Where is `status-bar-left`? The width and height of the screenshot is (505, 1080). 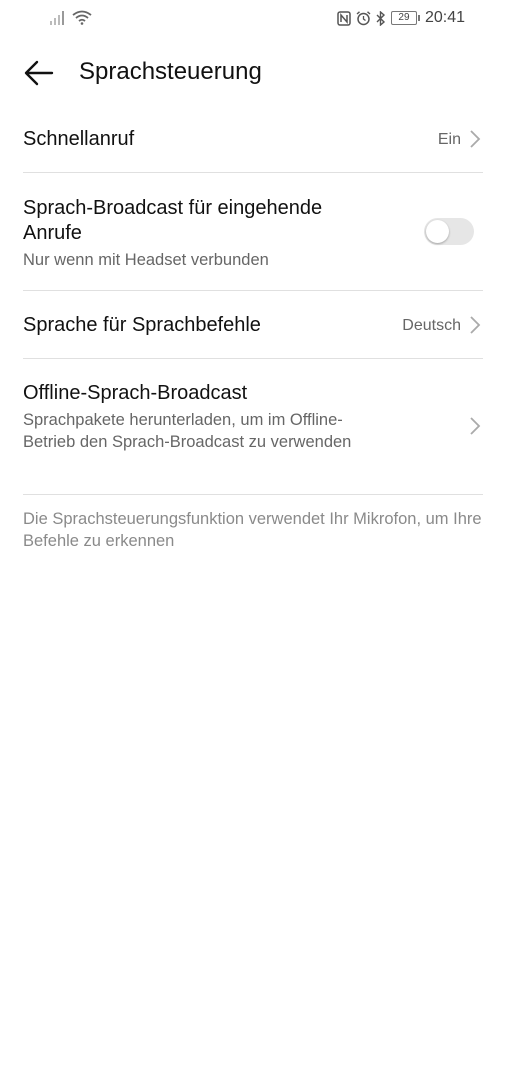
status-bar-left is located at coordinates (71, 17).